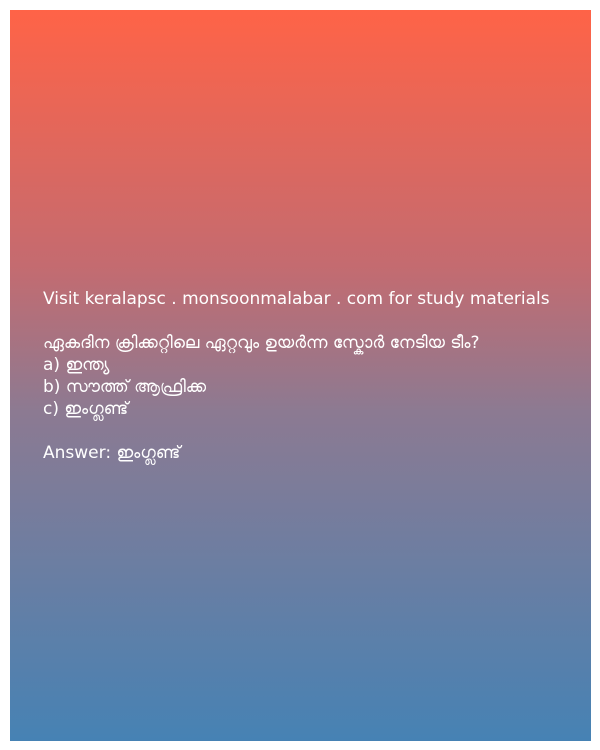  What do you see at coordinates (112, 453) in the screenshot?
I see `answer-line: Answer: ഇംഗ്ലണ്ട്` at bounding box center [112, 453].